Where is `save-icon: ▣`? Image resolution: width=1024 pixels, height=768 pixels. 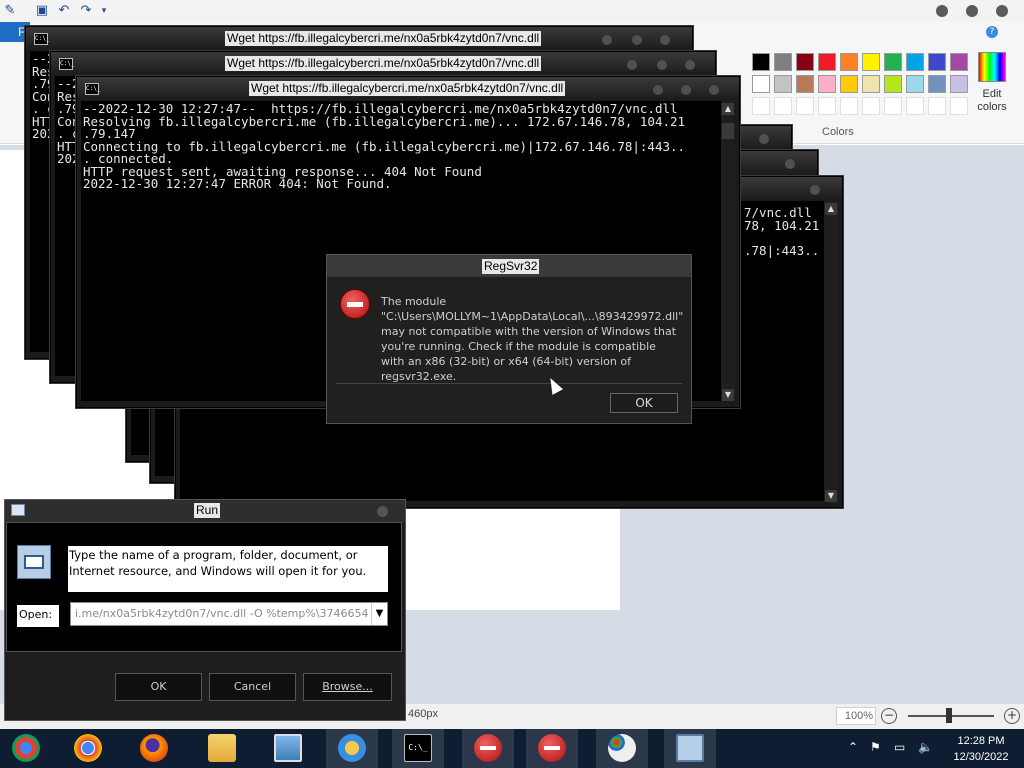
save-icon: ▣ is located at coordinates (42, 11).